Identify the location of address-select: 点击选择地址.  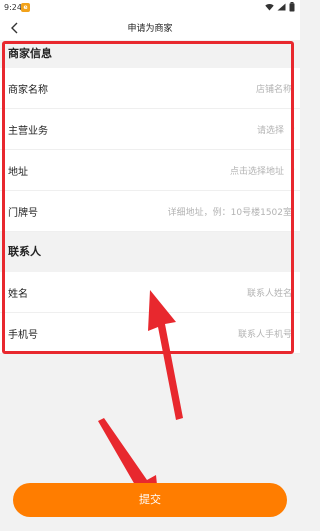
(257, 170).